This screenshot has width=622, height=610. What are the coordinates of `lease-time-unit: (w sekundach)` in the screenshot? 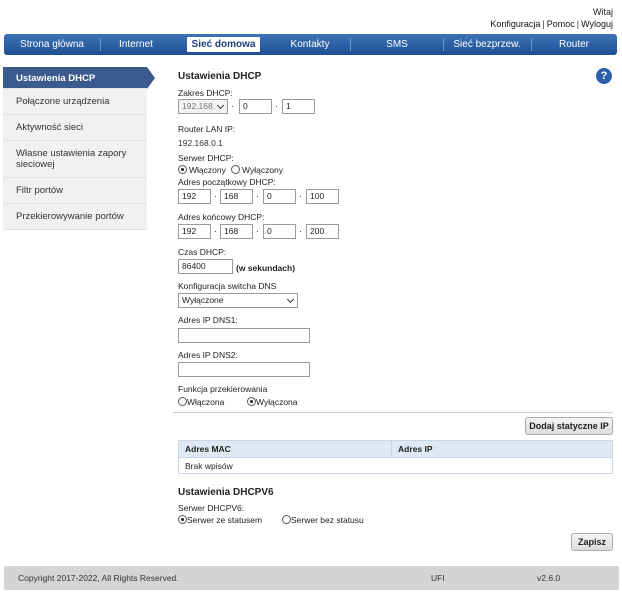 It's located at (266, 268).